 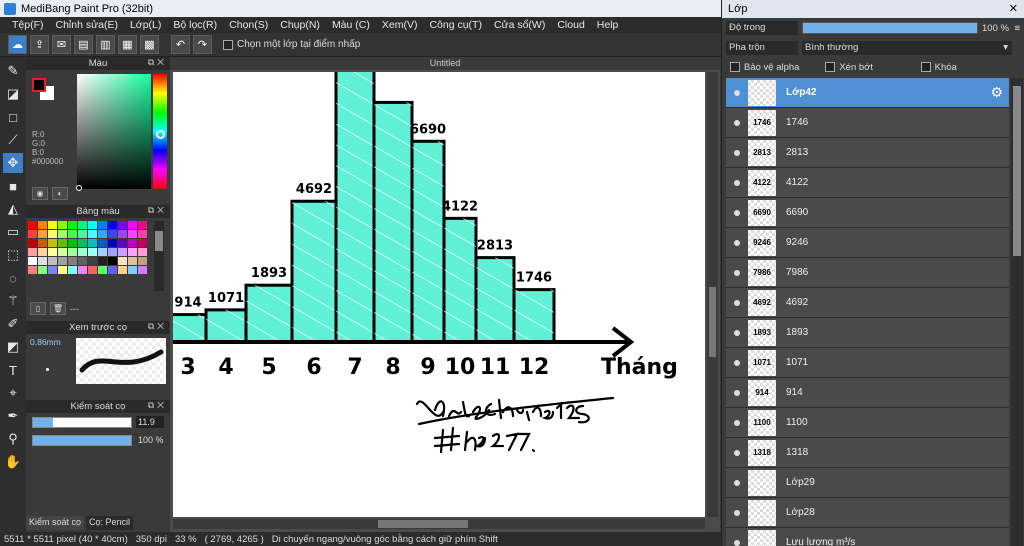 I want to click on redo-icon: ↷, so click(x=202, y=44).